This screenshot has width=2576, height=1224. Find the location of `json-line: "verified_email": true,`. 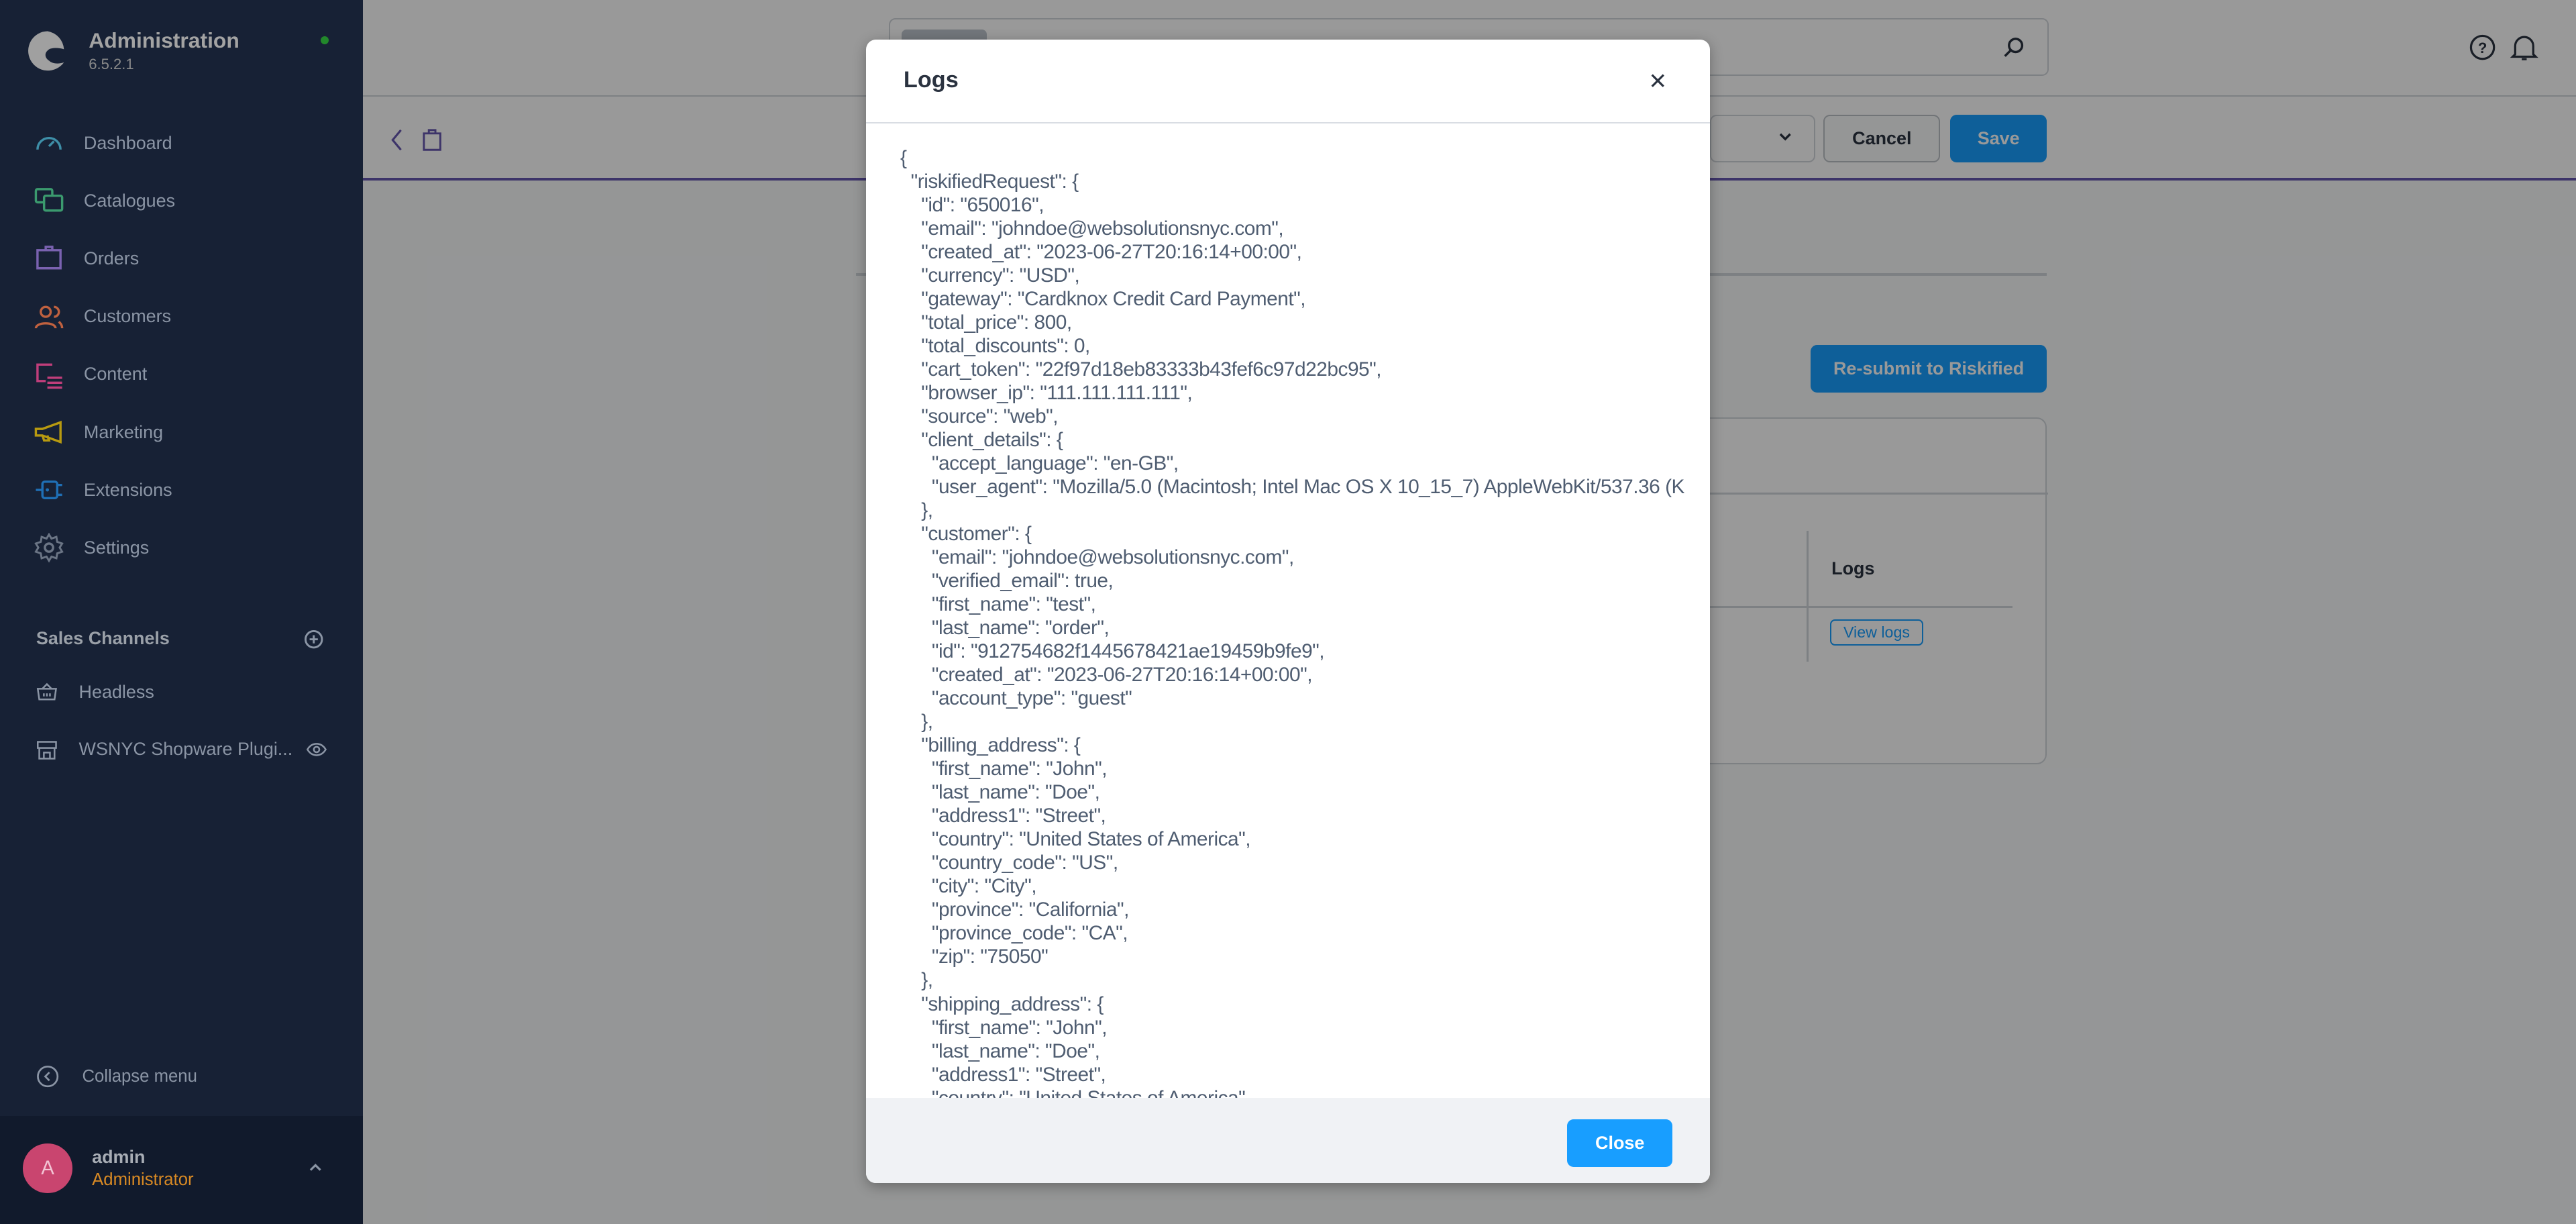

json-line: "verified_email": true, is located at coordinates (1007, 581).